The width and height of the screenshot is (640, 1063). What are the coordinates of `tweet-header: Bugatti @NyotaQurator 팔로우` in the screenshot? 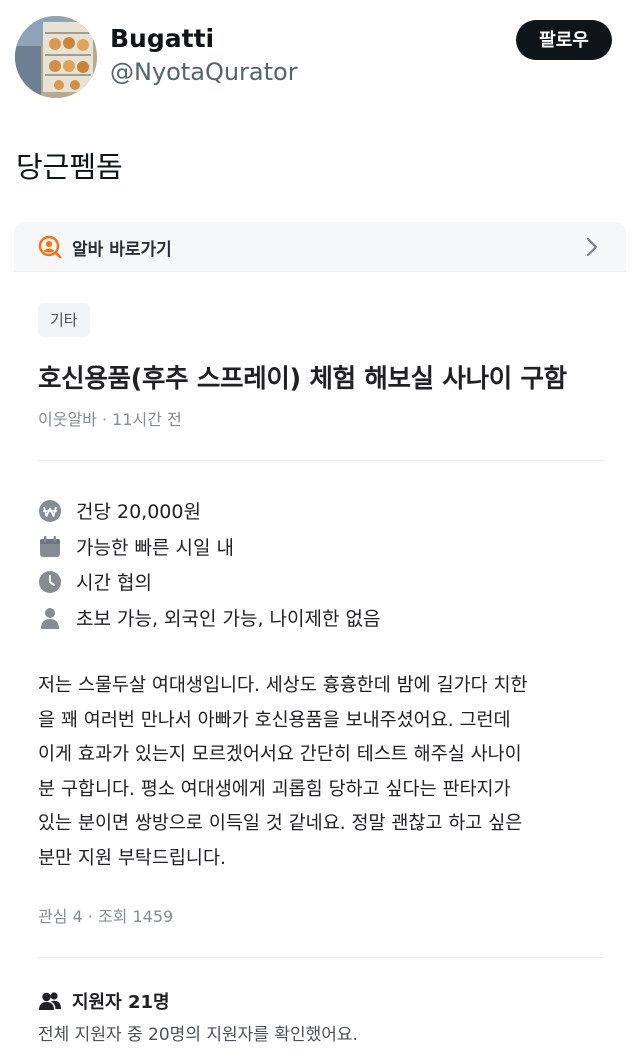 It's located at (320, 55).